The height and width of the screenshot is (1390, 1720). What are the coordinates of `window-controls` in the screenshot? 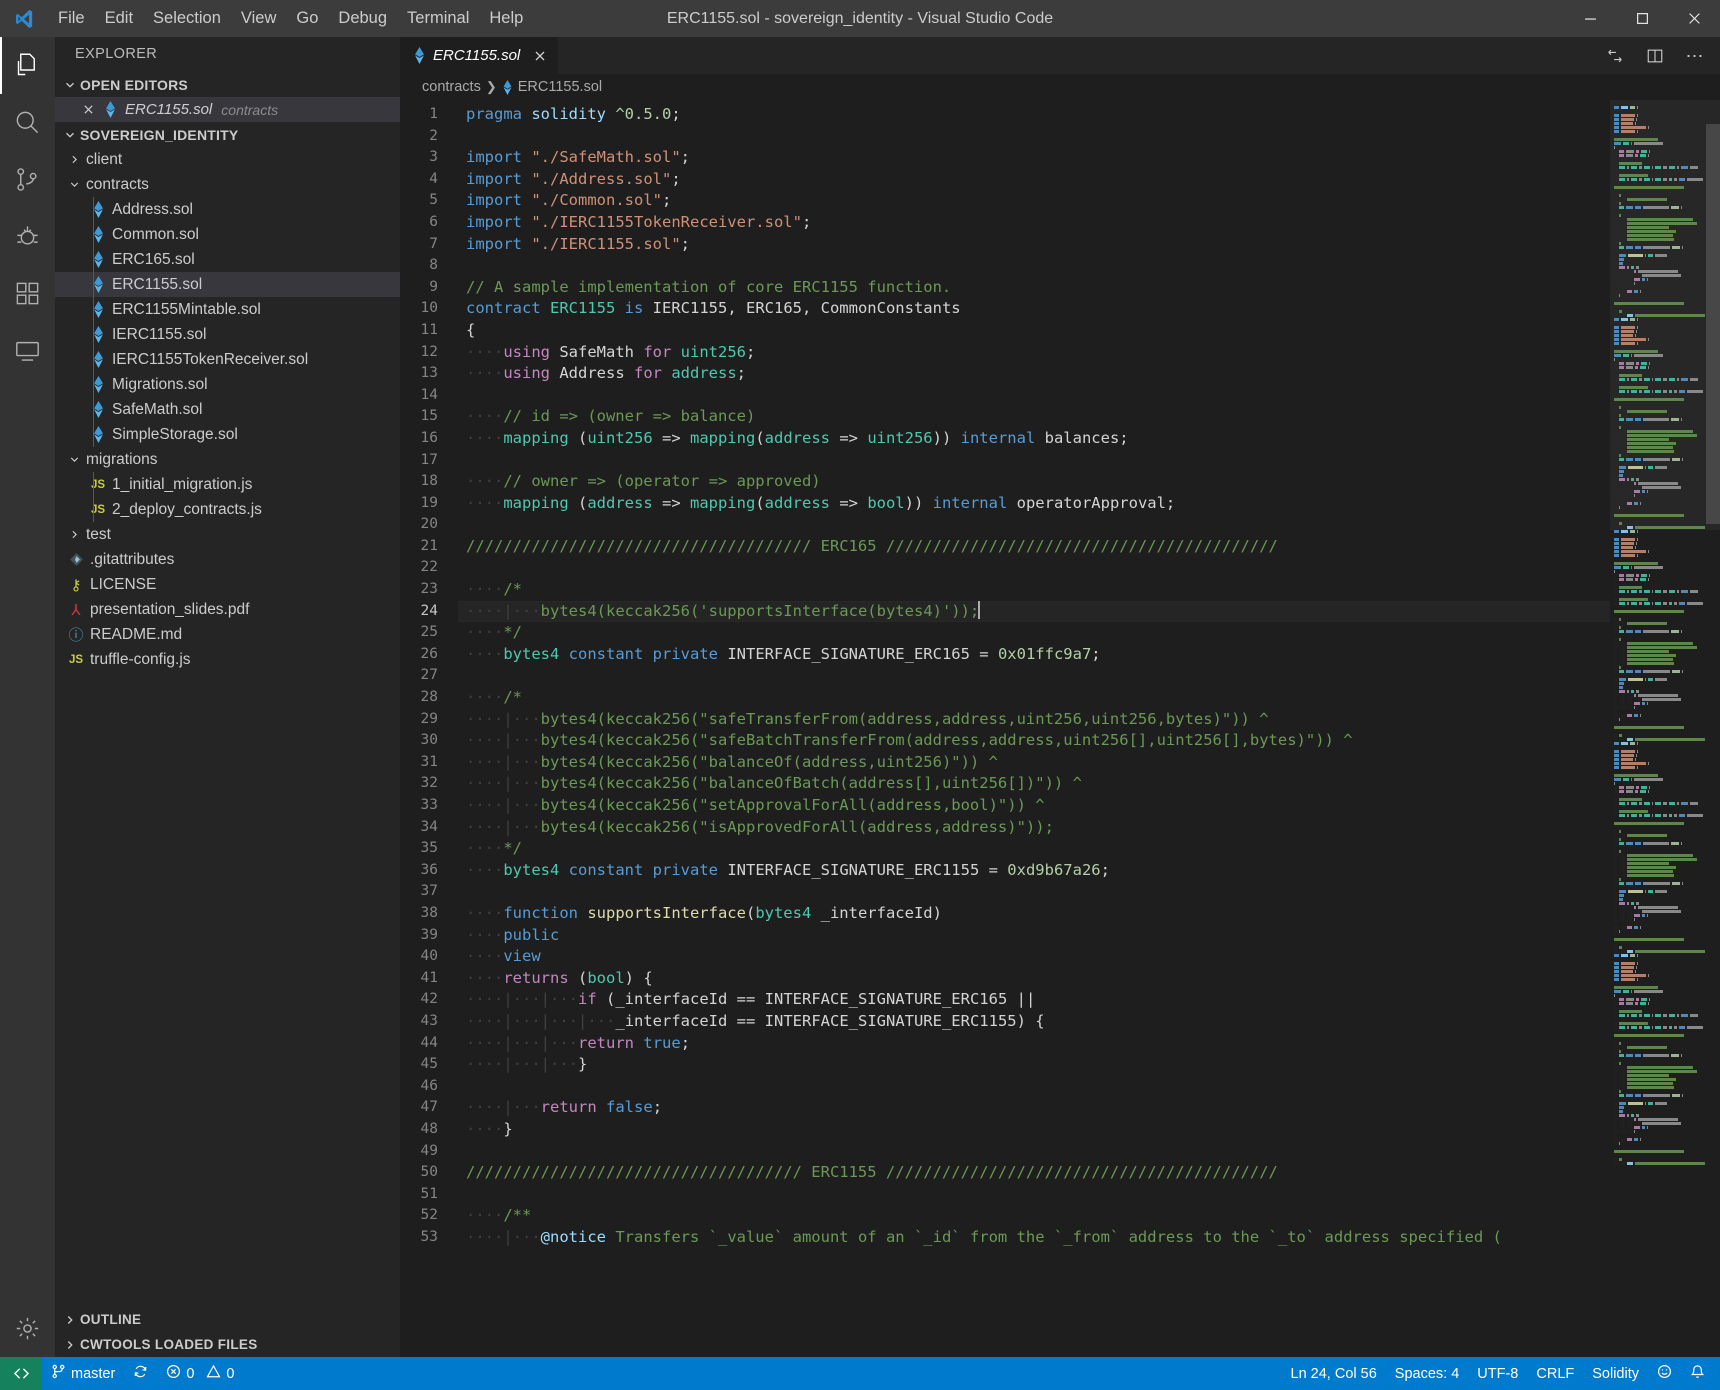 It's located at (1642, 18).